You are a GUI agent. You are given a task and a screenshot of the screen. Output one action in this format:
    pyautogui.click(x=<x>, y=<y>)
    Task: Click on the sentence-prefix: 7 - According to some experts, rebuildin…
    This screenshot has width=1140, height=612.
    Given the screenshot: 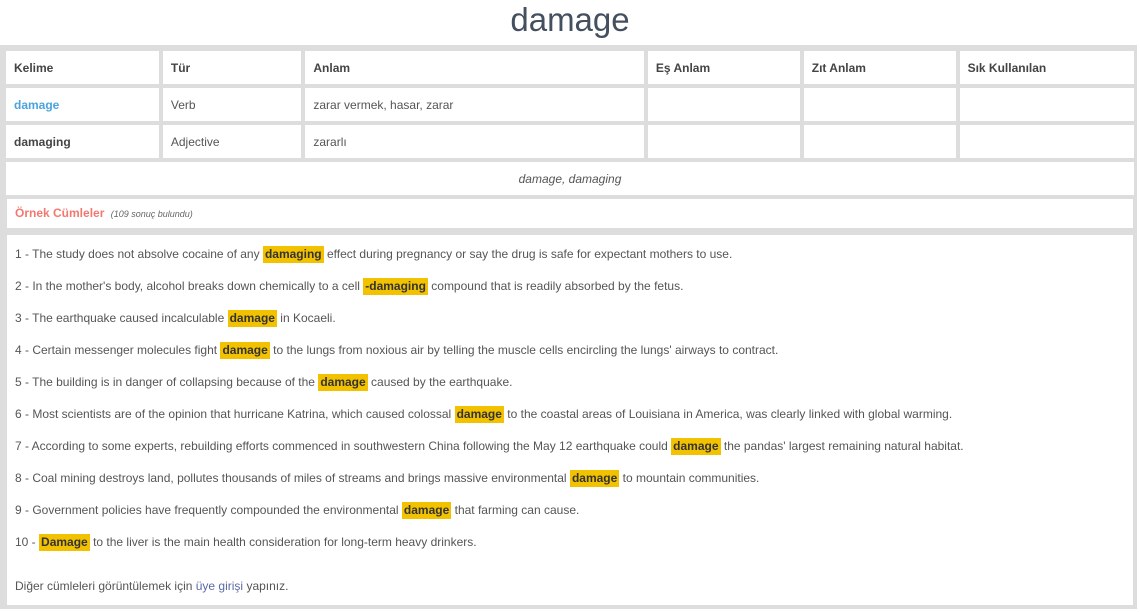 What is the action you would take?
    pyautogui.click(x=341, y=446)
    